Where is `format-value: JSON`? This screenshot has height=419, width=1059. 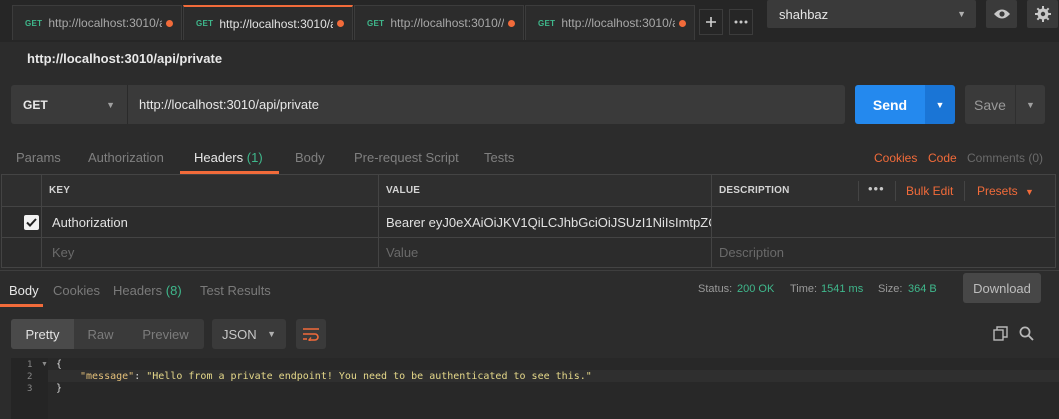 format-value: JSON is located at coordinates (239, 334).